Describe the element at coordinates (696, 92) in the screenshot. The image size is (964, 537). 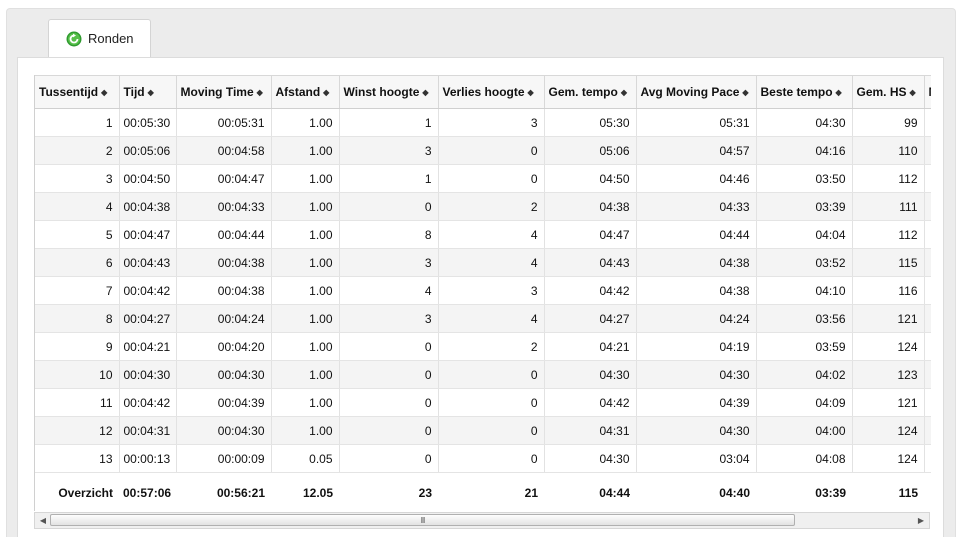
I see `column-header: Avg Moving Pace ◆` at that location.